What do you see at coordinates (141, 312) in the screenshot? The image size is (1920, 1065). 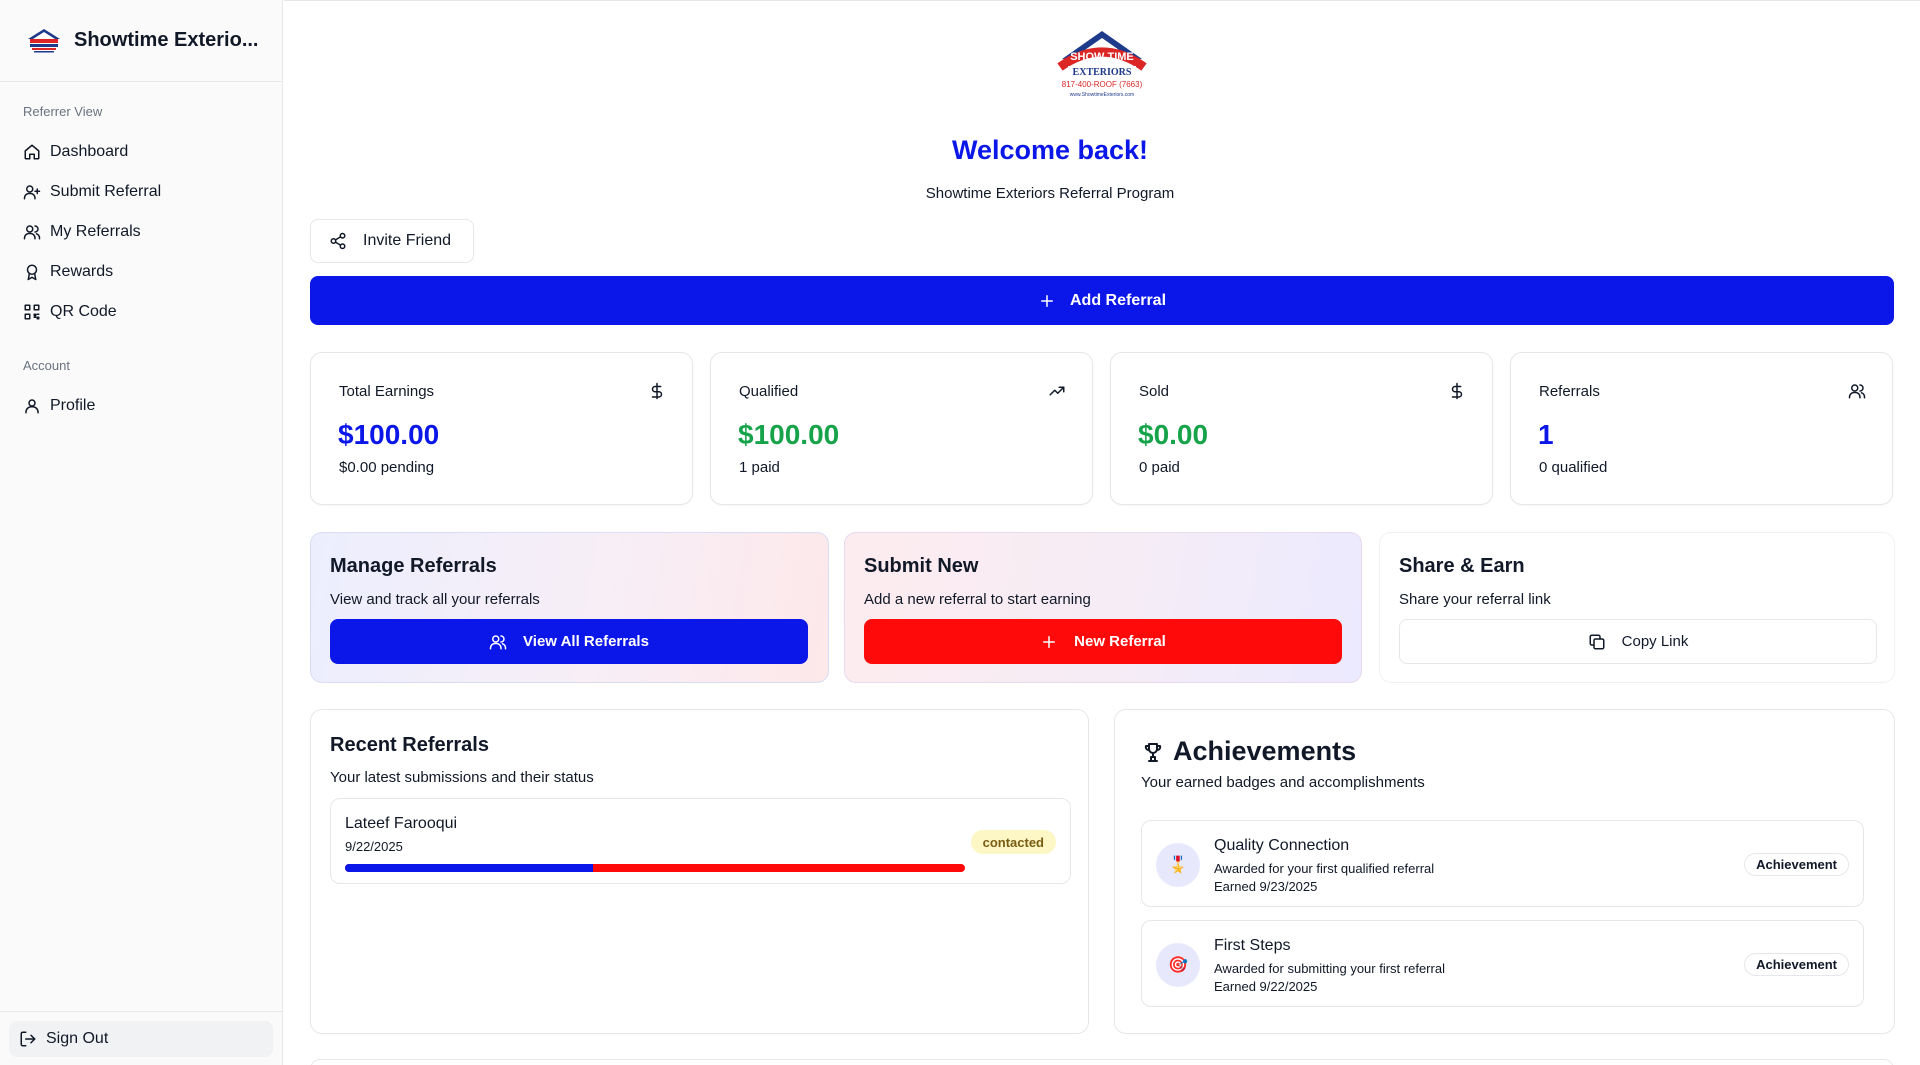 I see `sidebar-item-qr-code: QR Code` at bounding box center [141, 312].